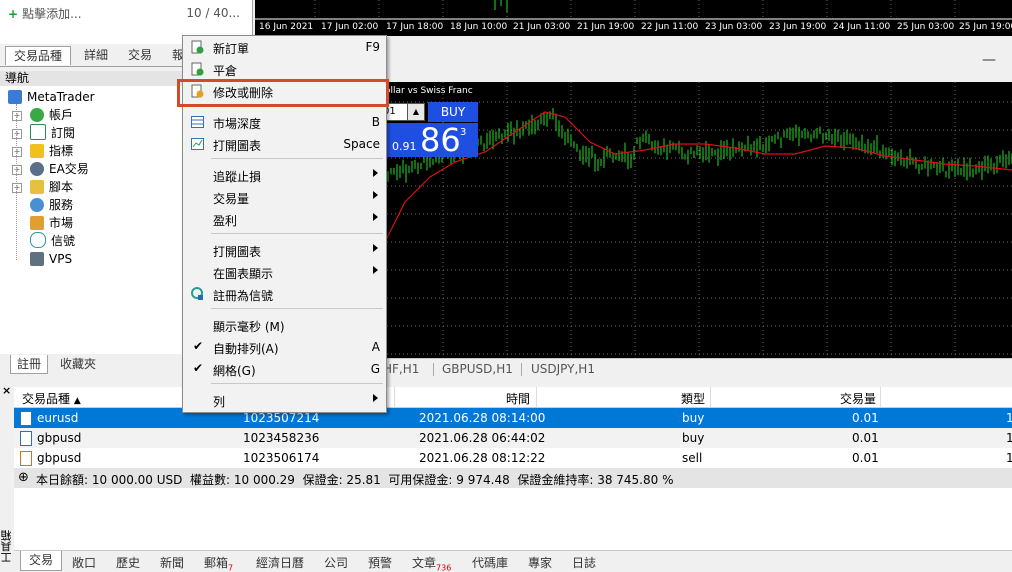  I want to click on menu-item-auto-arrange: ✔ 自動排列(A) A, so click(284, 347).